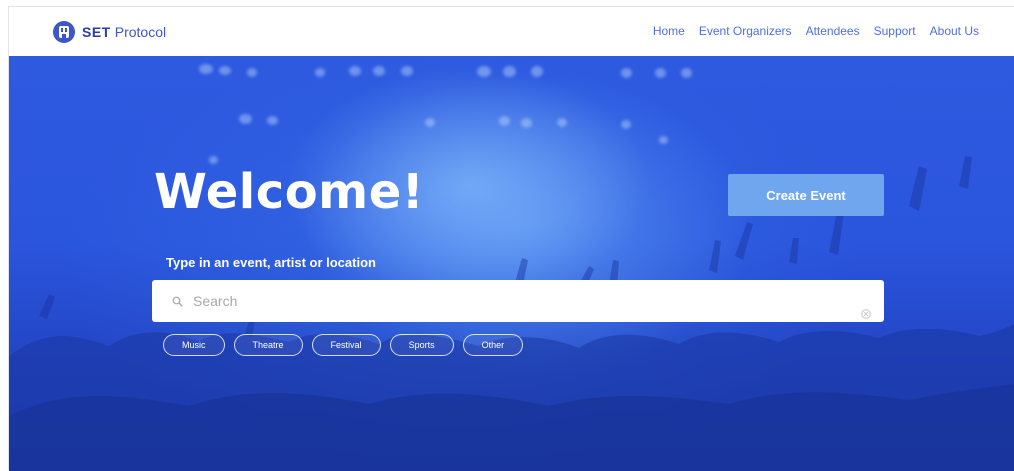 The width and height of the screenshot is (1014, 471). Describe the element at coordinates (64, 32) in the screenshot. I see `set-protocol-logo-icon` at that location.